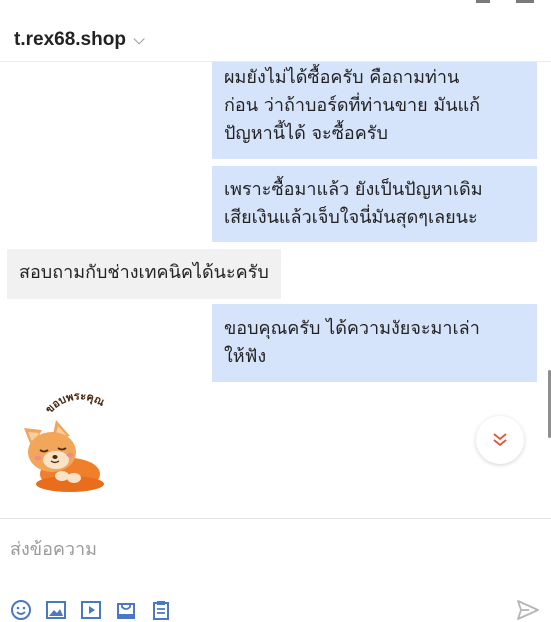 This screenshot has width=551, height=622. I want to click on message-bubble-incoming: สอบถามกับช่างเทคนิคได้นะครับ, so click(144, 274).